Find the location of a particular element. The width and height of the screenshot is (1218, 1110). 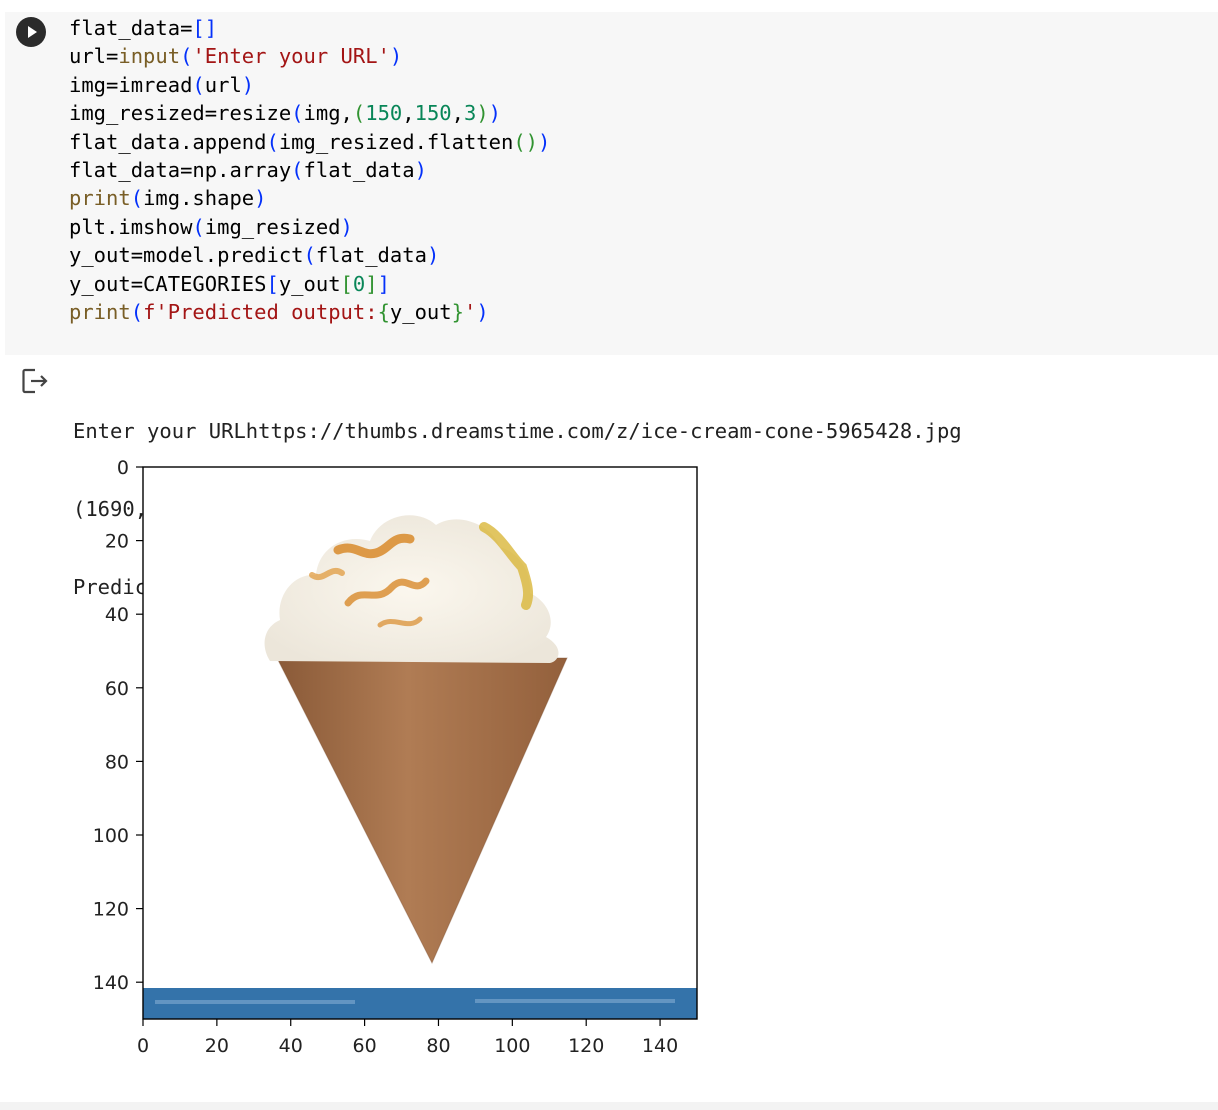

code-token: y_out=model.predict is located at coordinates (186, 255).